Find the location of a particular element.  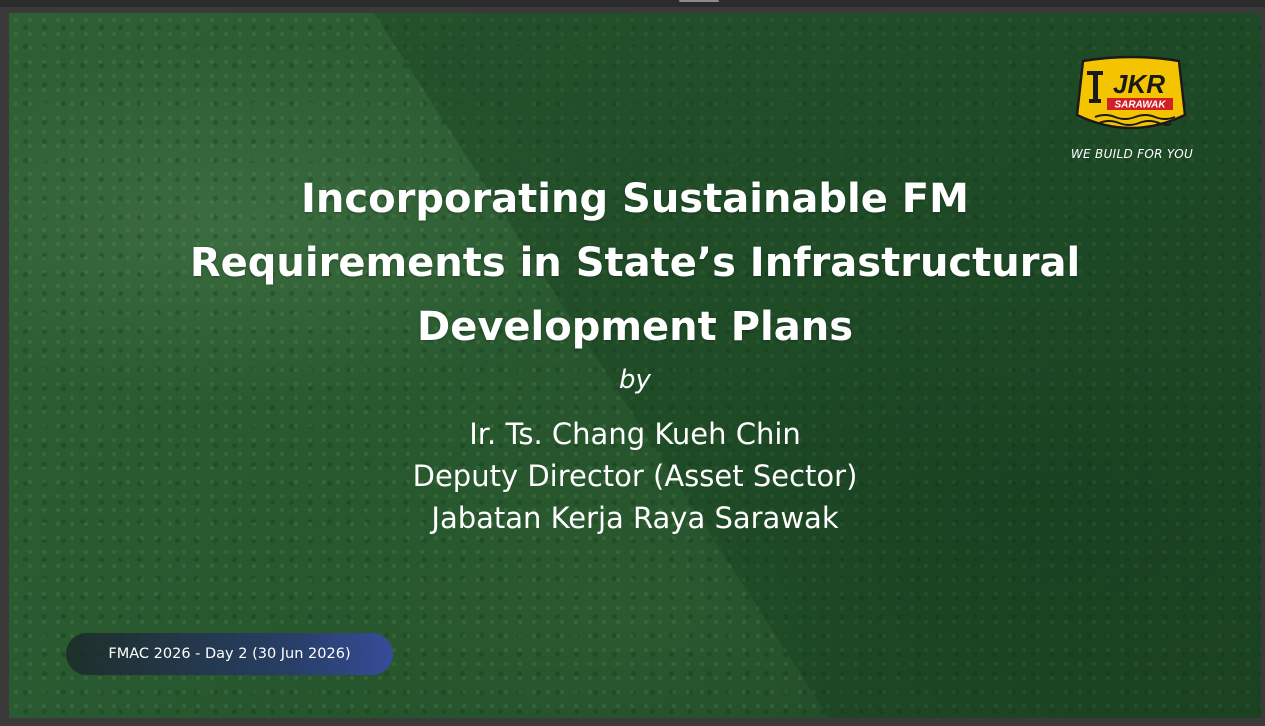

drag-handle is located at coordinates (699, 1).